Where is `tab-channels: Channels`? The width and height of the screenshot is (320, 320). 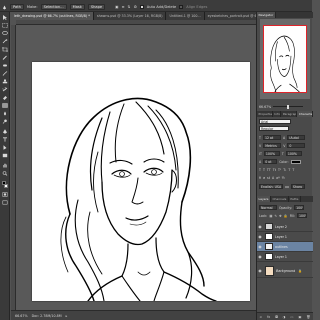
tab-channels: Channels is located at coordinates (280, 199).